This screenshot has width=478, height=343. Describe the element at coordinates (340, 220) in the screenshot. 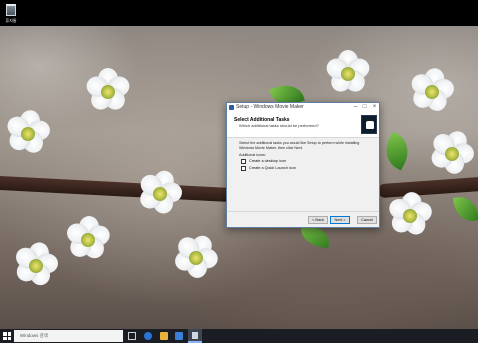

I see `next-button: Next >` at that location.